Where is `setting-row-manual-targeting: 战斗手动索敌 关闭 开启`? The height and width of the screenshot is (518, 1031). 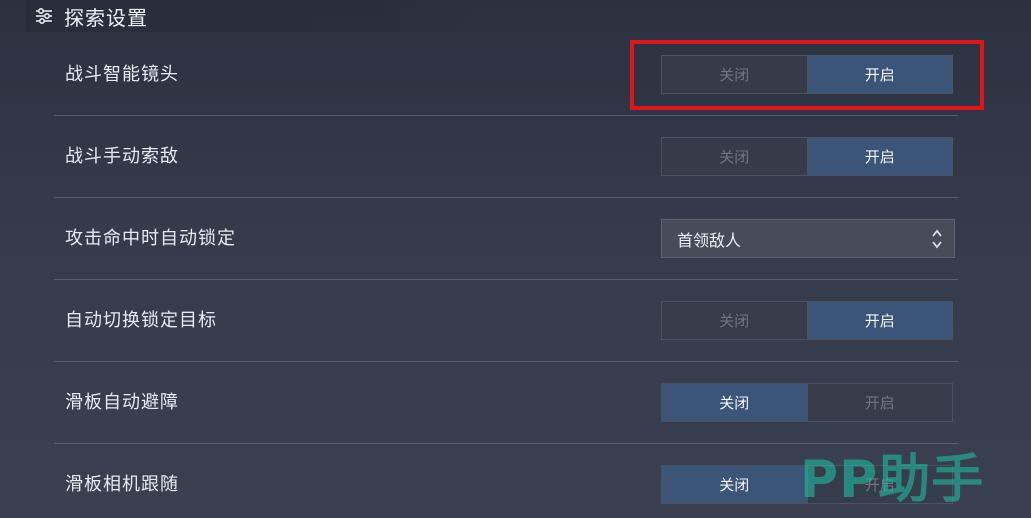 setting-row-manual-targeting: 战斗手动索敌 关闭 开启 is located at coordinates (506, 157).